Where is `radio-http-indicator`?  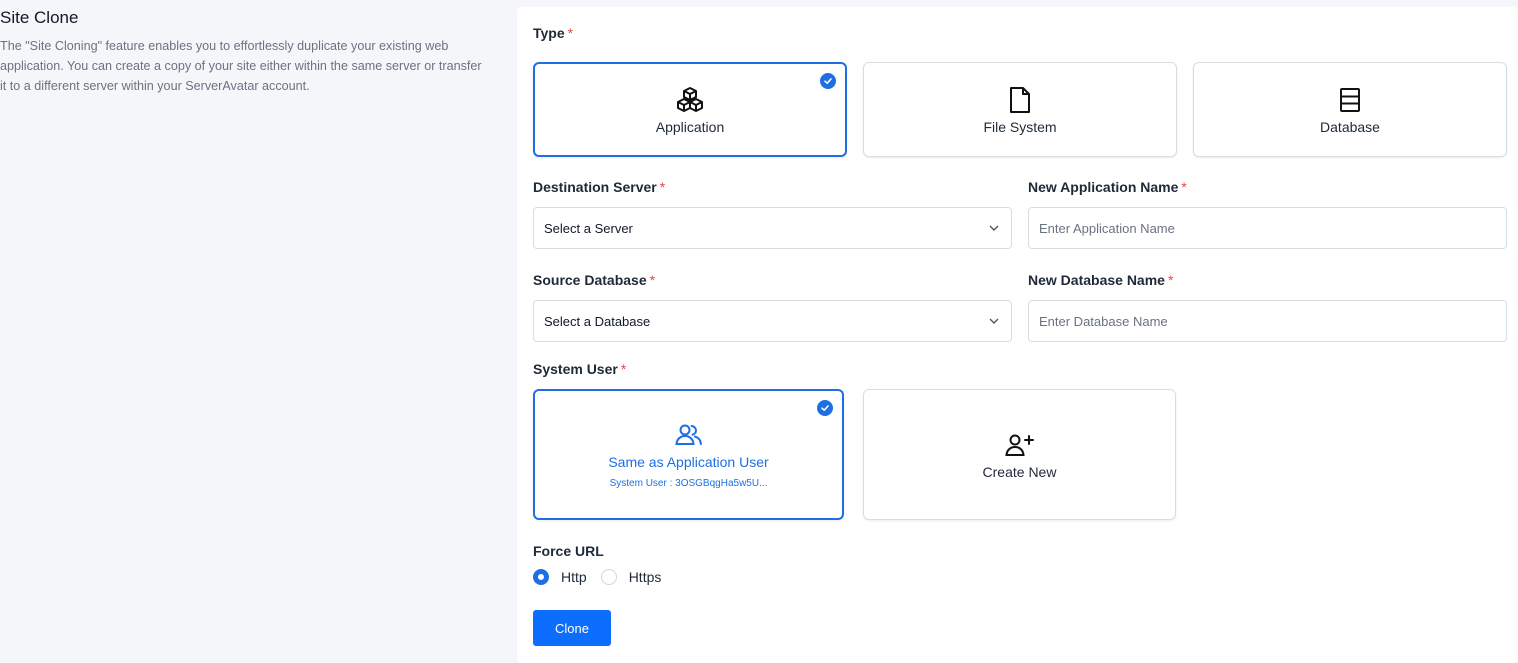 radio-http-indicator is located at coordinates (541, 577).